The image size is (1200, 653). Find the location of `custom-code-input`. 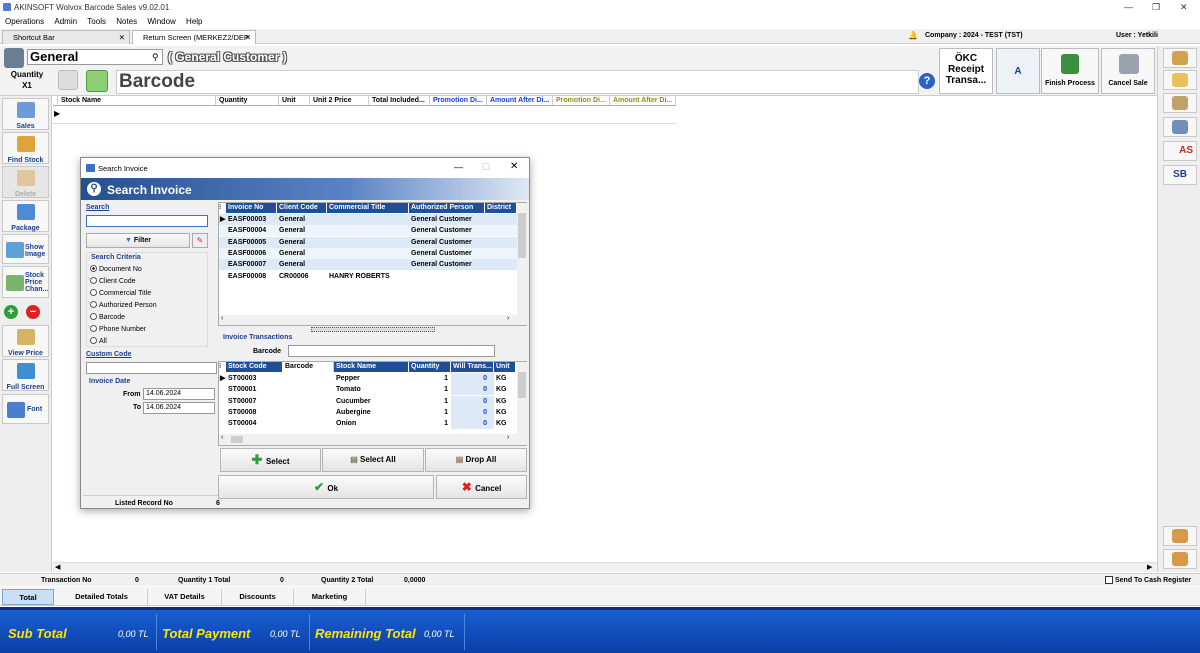

custom-code-input is located at coordinates (151, 368).